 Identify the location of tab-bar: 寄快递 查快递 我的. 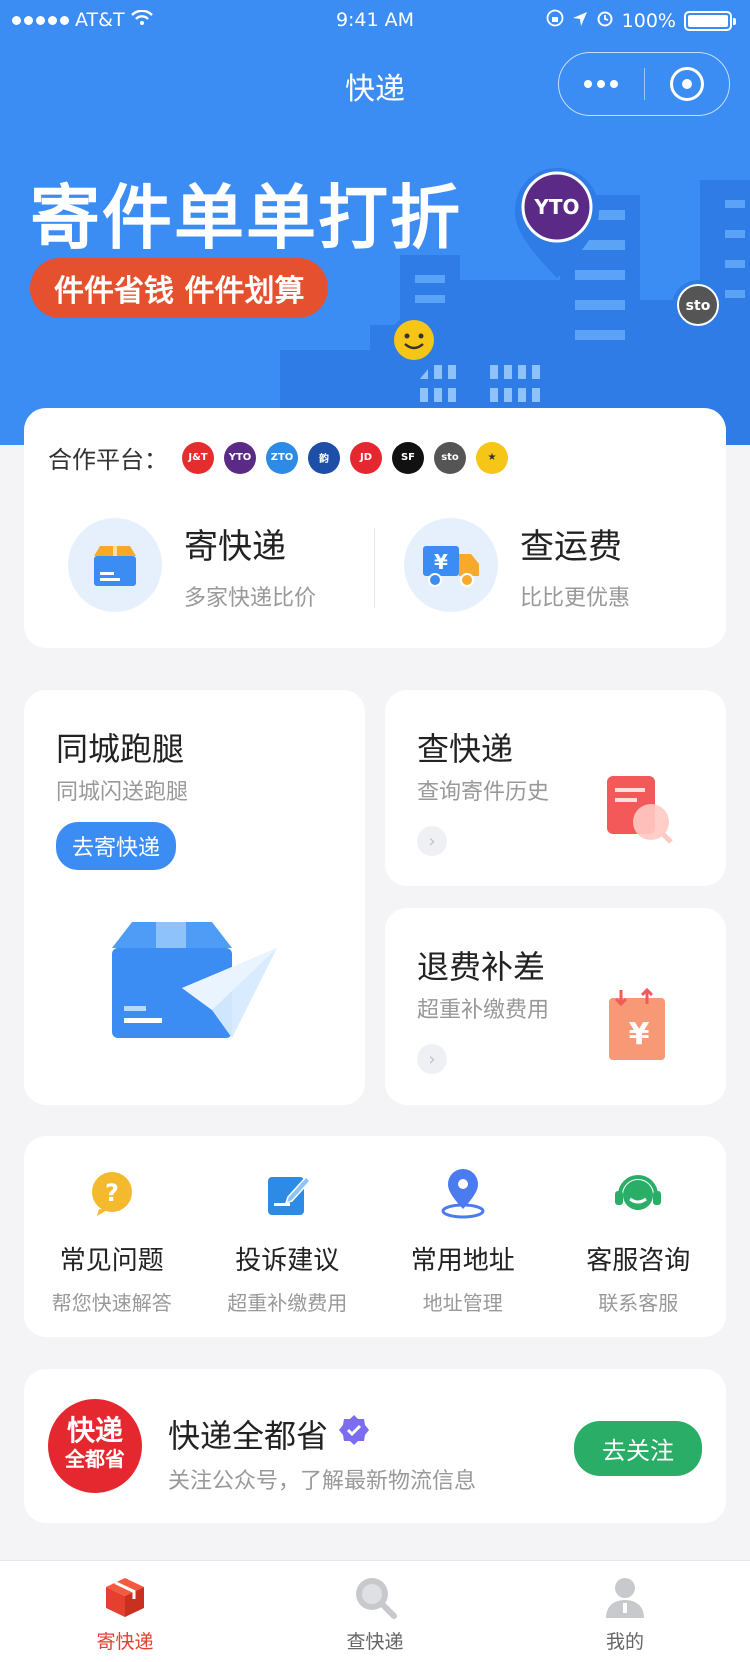
(375, 1611).